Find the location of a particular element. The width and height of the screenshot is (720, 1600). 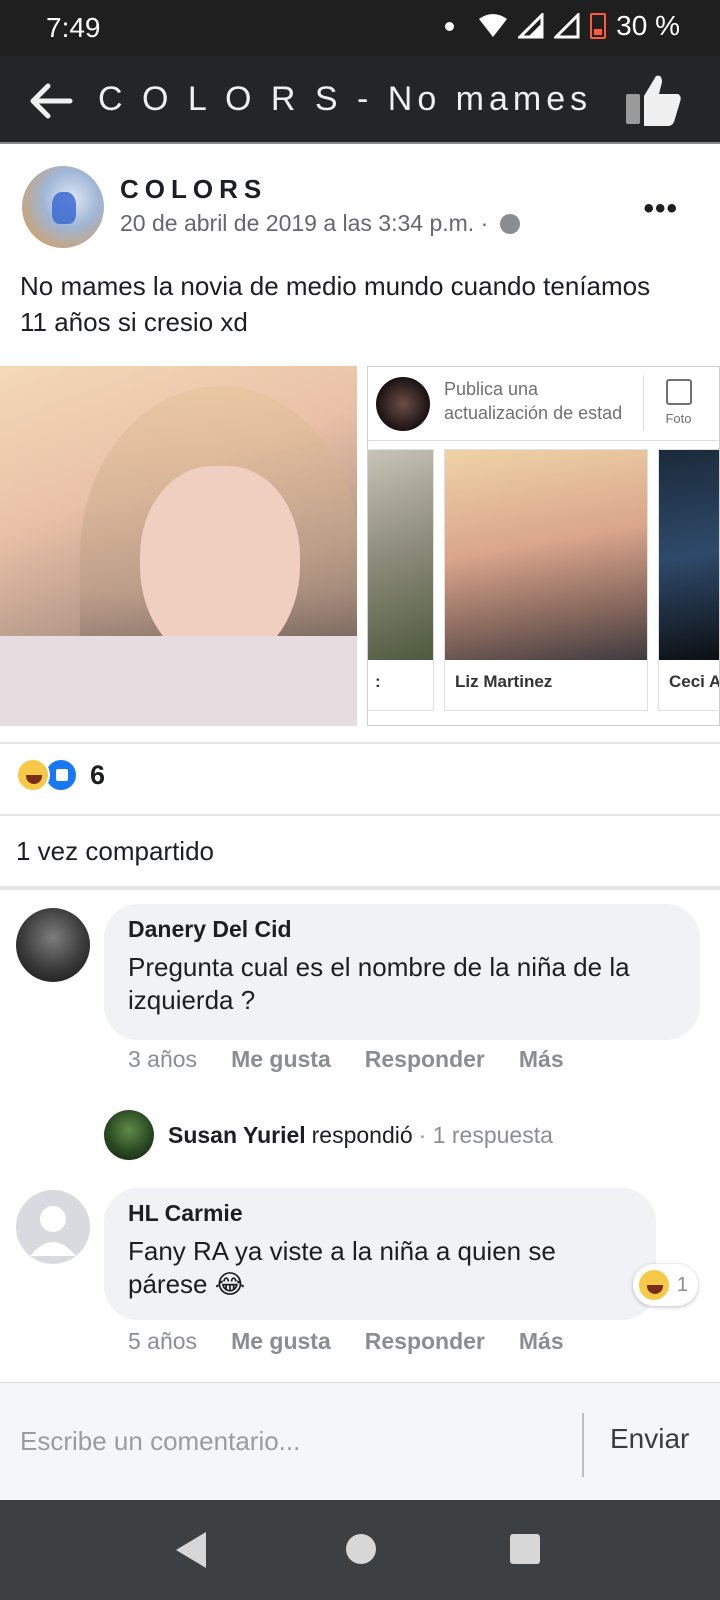

comment-reaction-badge: 1 is located at coordinates (665, 1285).